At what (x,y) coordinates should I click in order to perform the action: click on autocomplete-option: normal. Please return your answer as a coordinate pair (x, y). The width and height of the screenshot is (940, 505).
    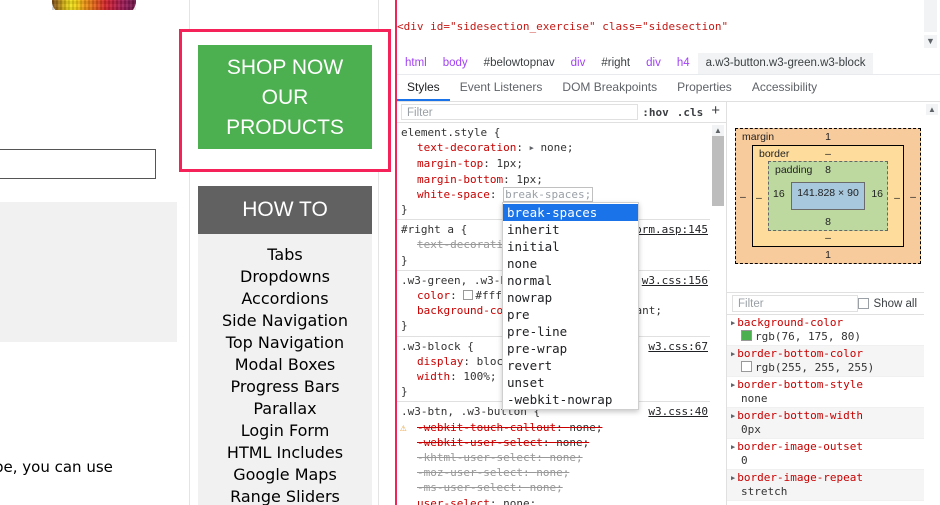
    Looking at the image, I should click on (570, 280).